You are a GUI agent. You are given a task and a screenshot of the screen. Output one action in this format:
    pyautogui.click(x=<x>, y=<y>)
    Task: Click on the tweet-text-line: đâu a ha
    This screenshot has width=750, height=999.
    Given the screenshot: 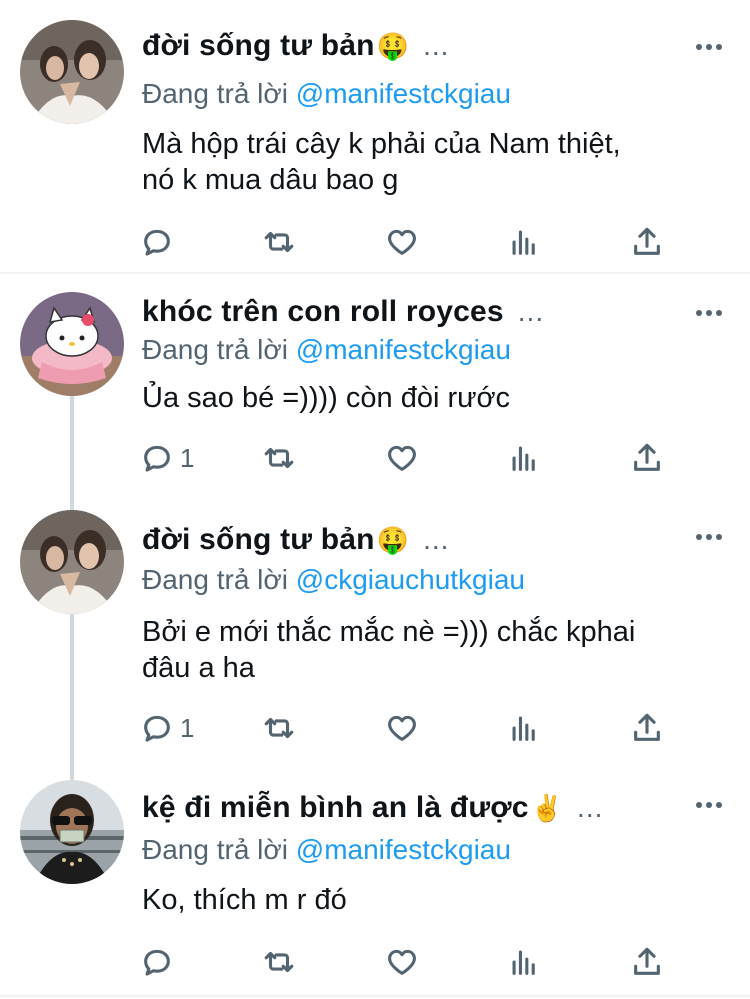 What is the action you would take?
    pyautogui.click(x=198, y=668)
    